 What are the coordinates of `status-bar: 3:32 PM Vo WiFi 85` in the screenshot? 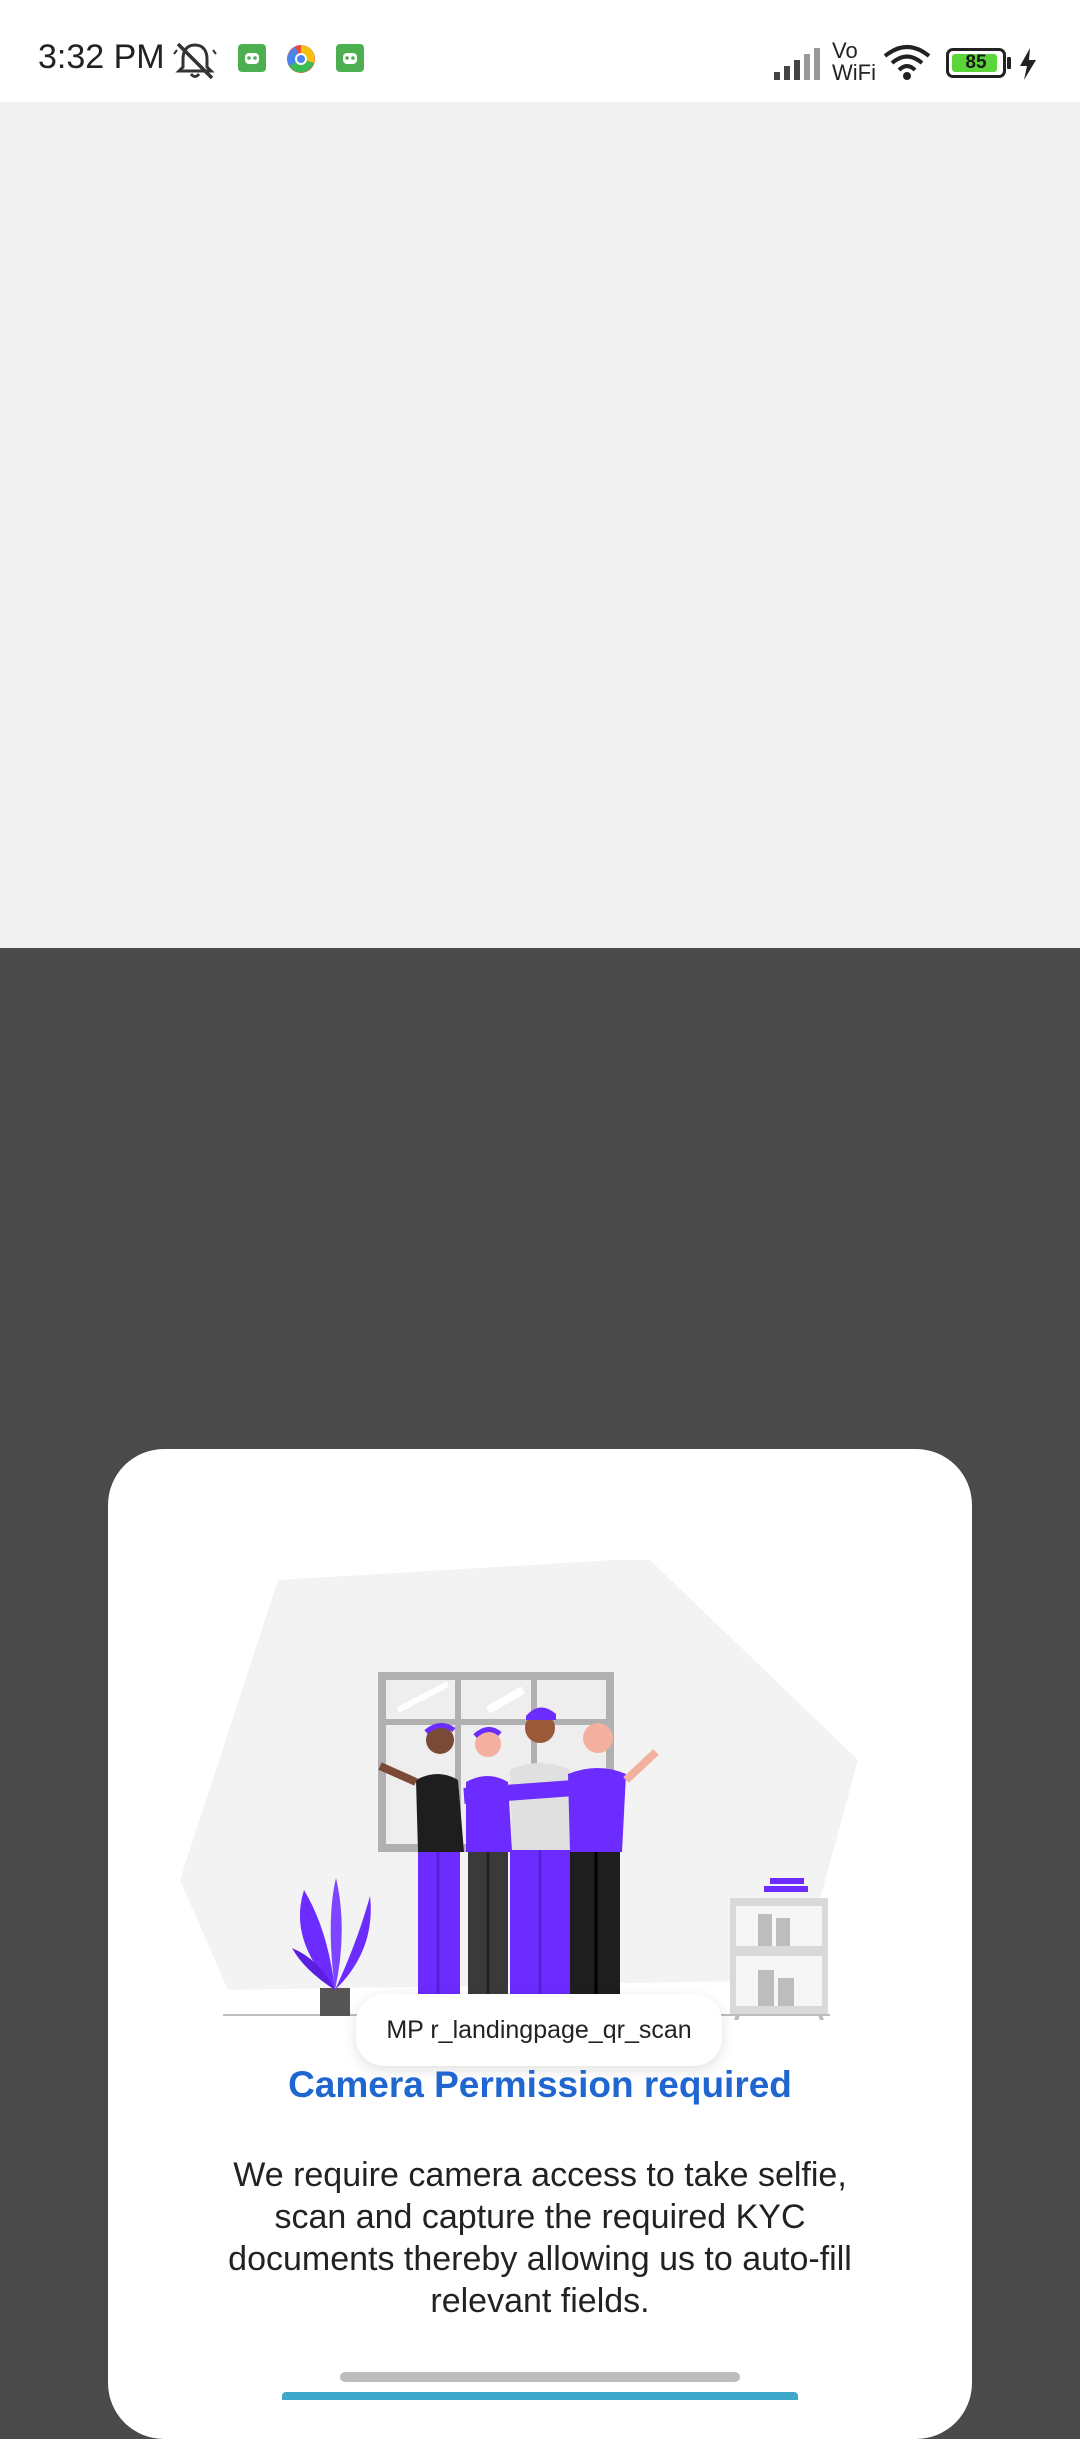 It's located at (540, 51).